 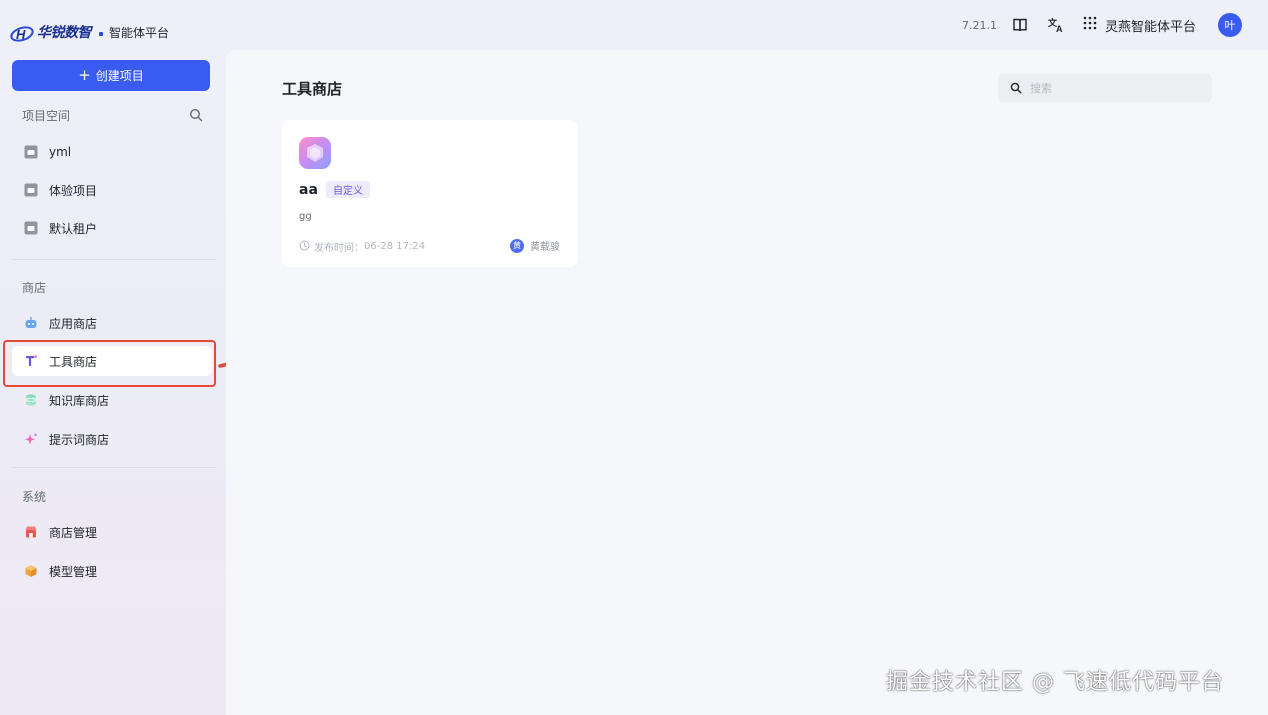 I want to click on database-icon, so click(x=31, y=400).